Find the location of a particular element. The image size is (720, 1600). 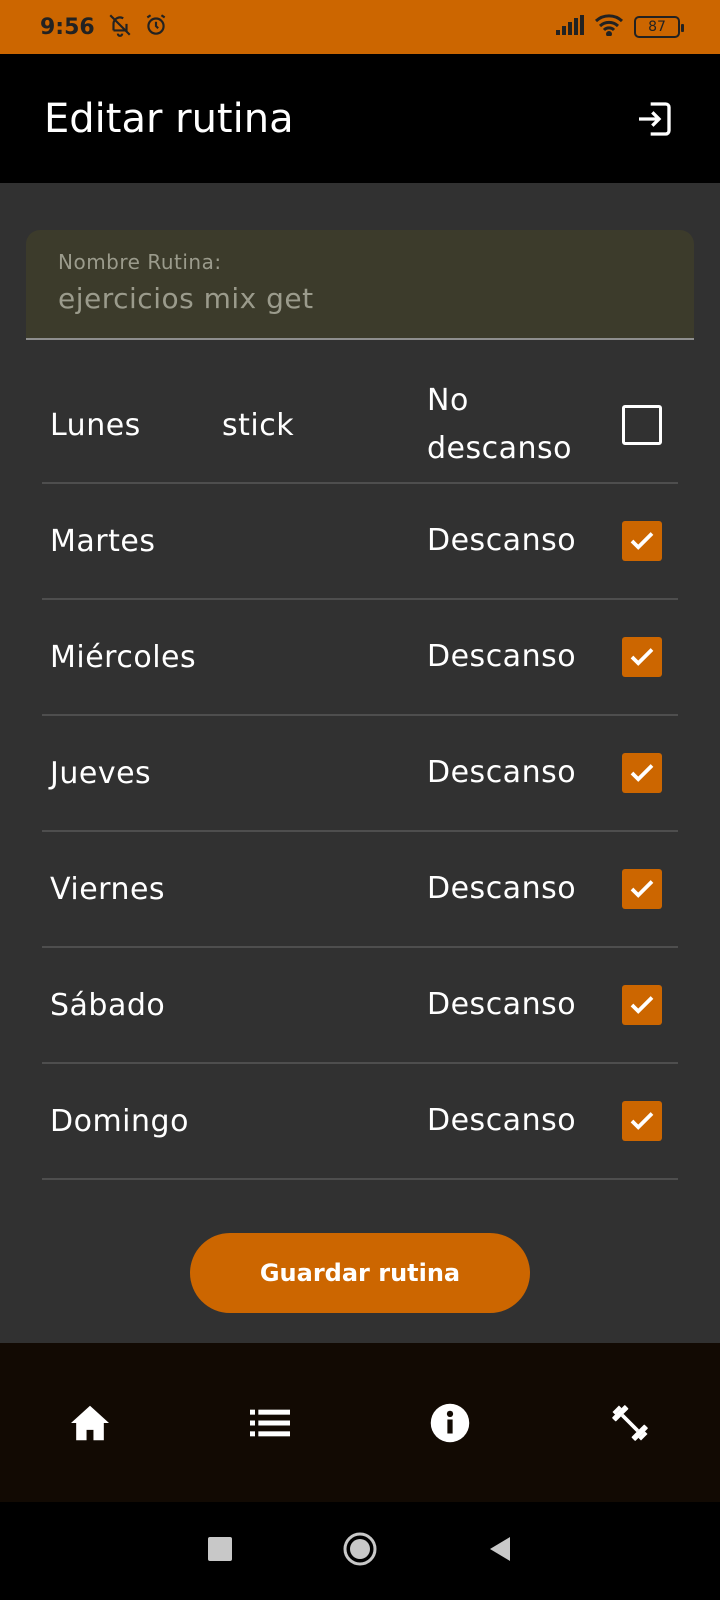

day-label: Sábado is located at coordinates (108, 1005).